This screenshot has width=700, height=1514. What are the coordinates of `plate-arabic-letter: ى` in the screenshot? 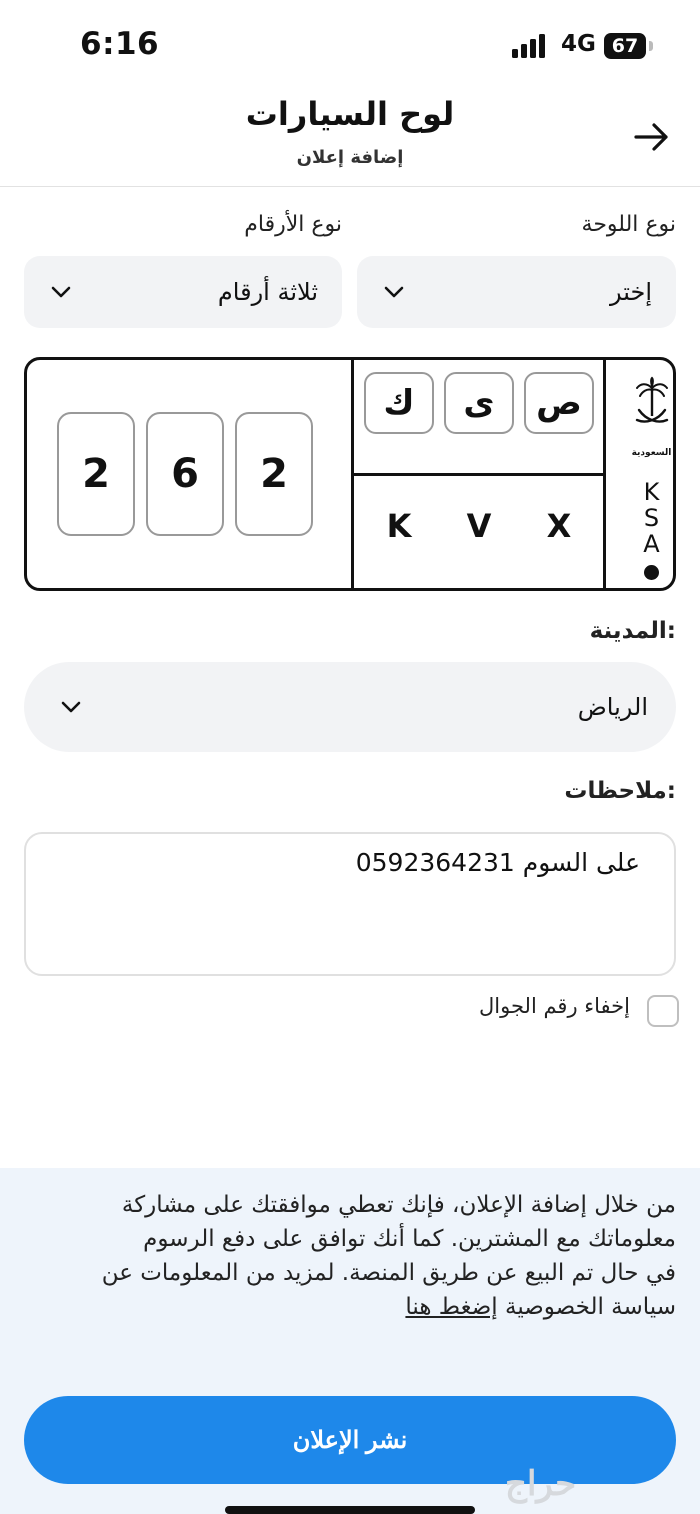 It's located at (479, 403).